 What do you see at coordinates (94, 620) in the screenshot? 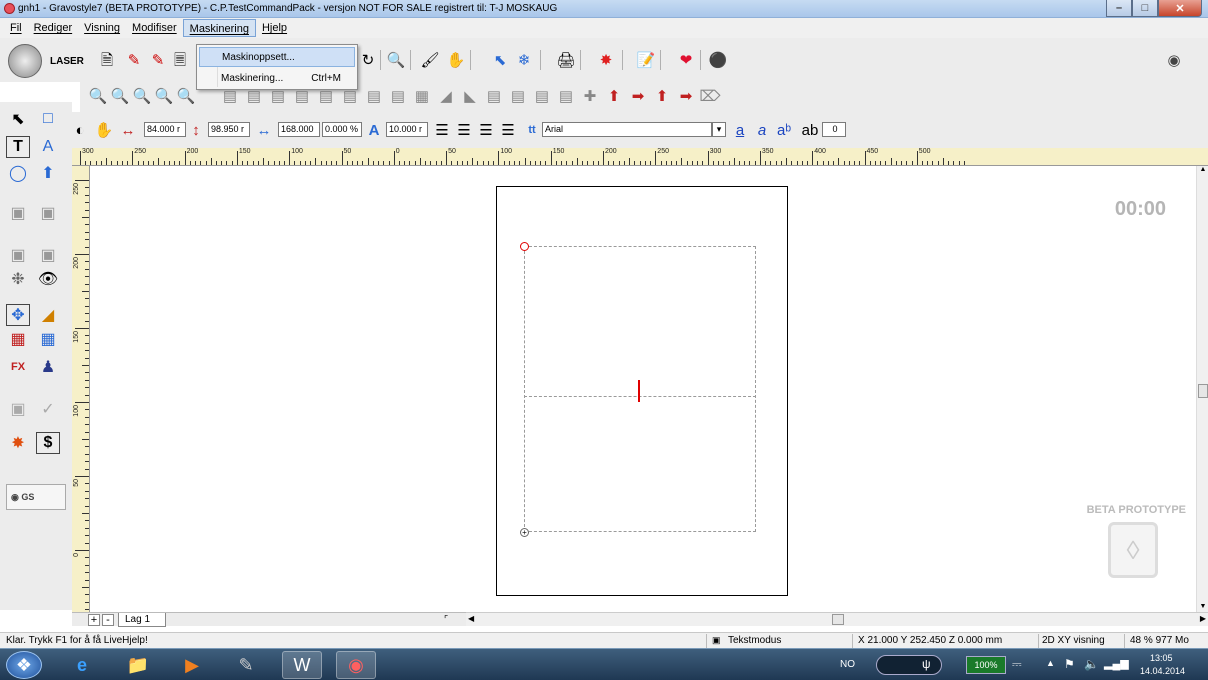
I see `add-layer-button: +` at bounding box center [94, 620].